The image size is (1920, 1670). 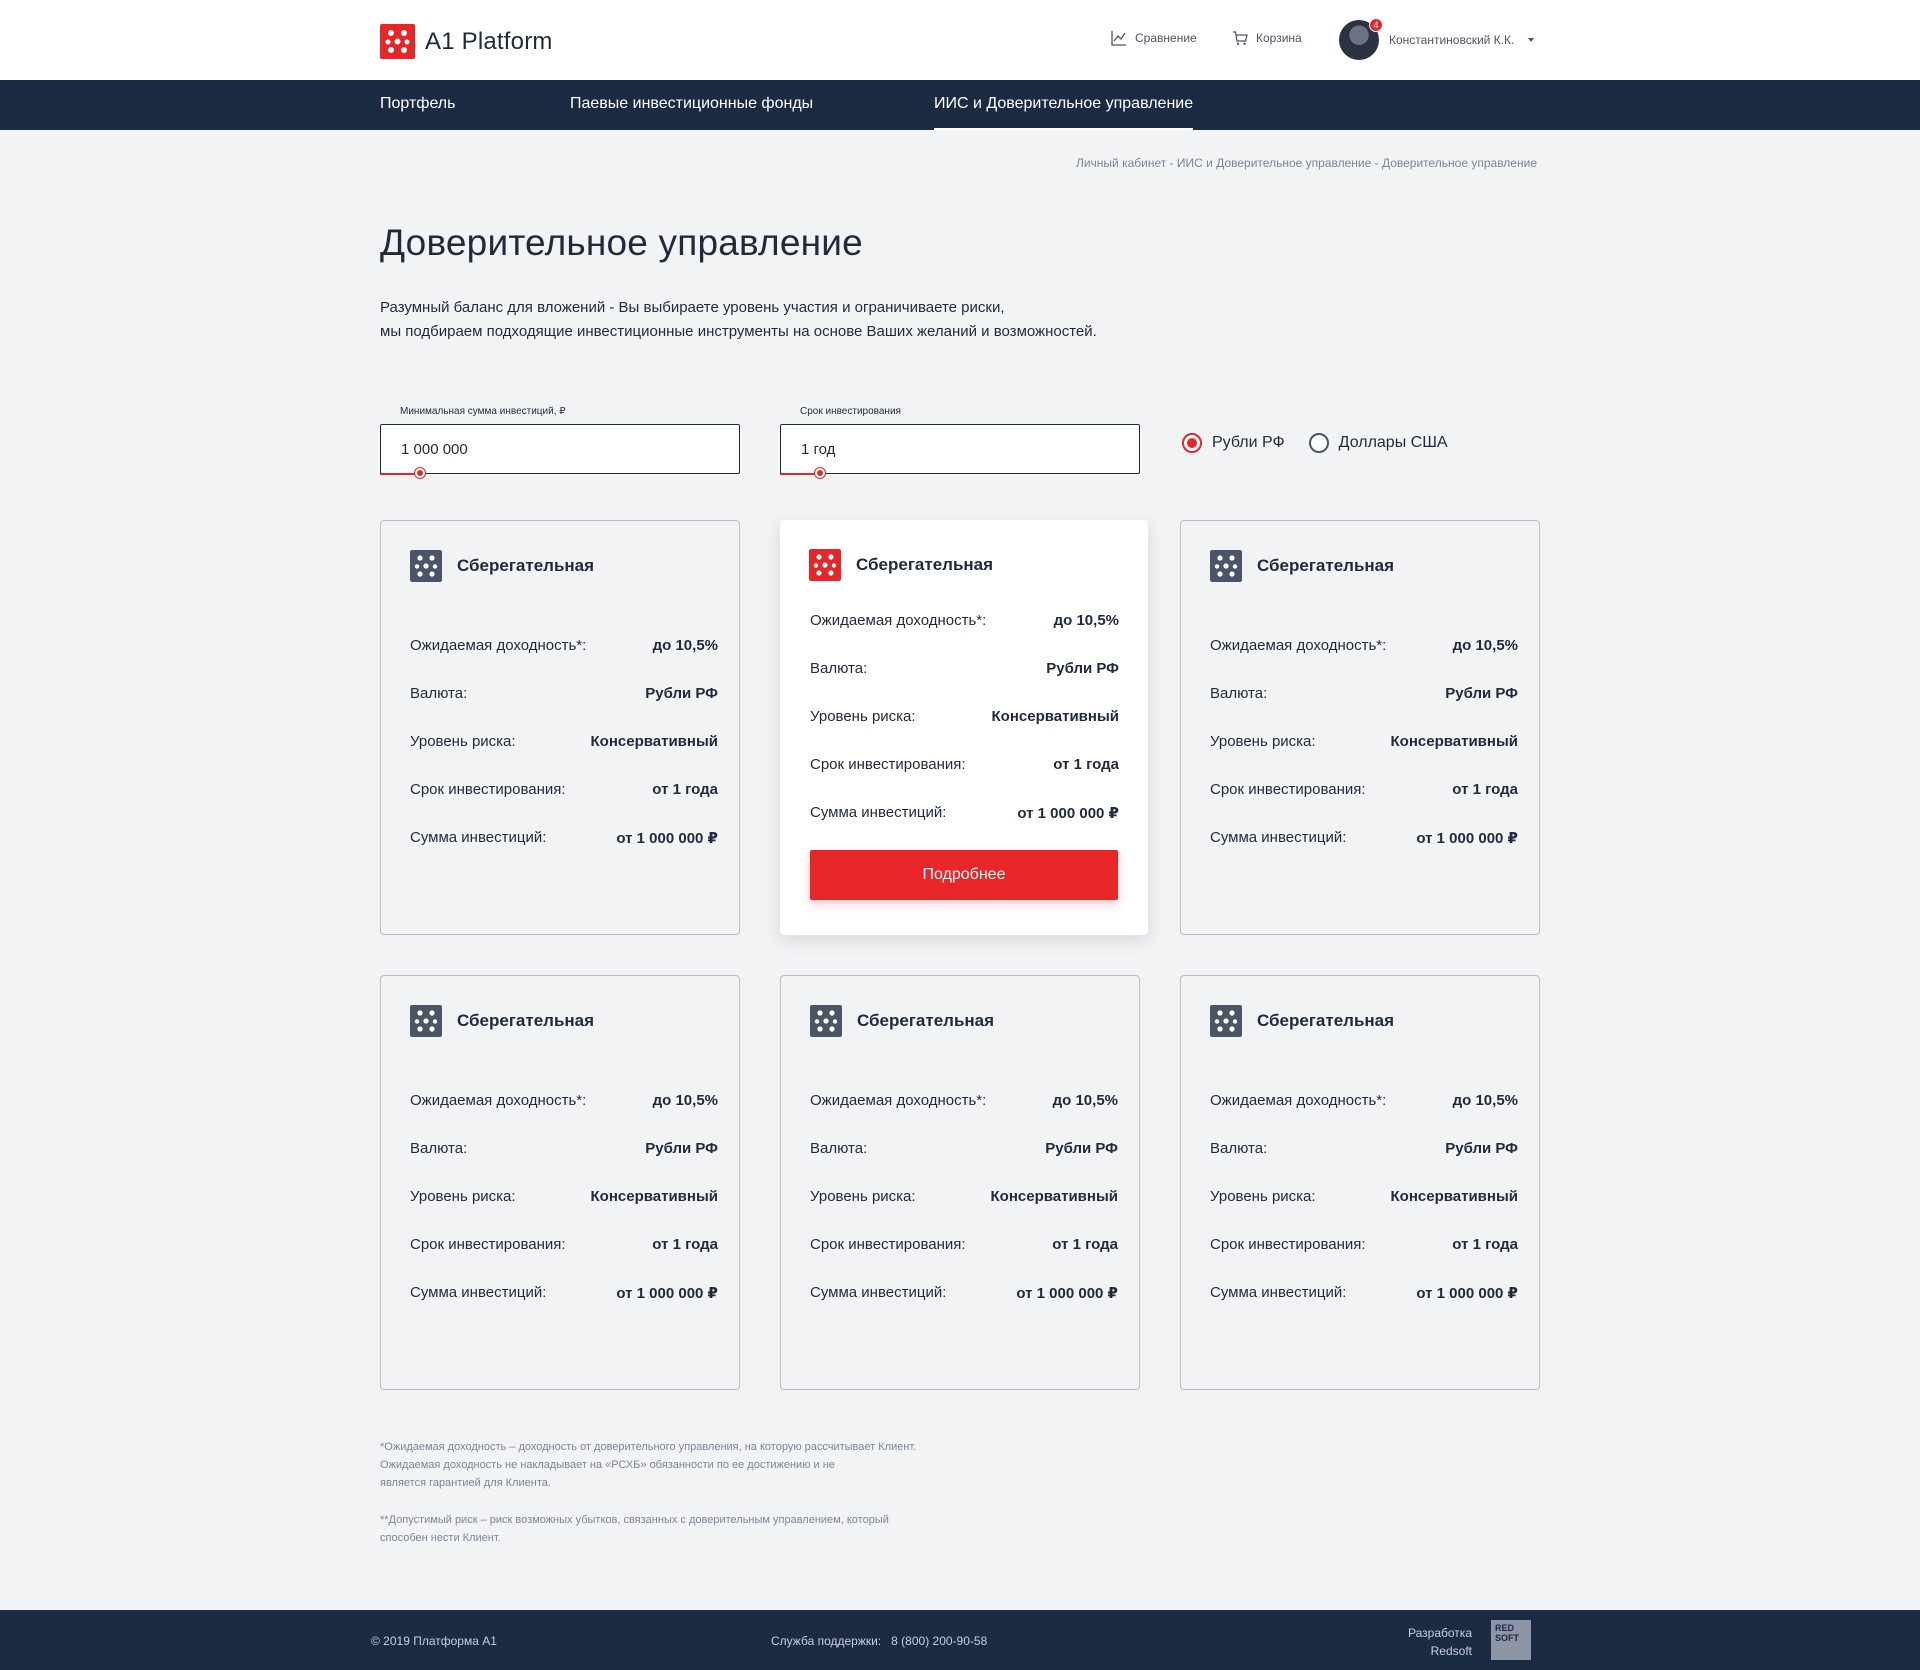 What do you see at coordinates (960, 473) in the screenshot?
I see `term-slider` at bounding box center [960, 473].